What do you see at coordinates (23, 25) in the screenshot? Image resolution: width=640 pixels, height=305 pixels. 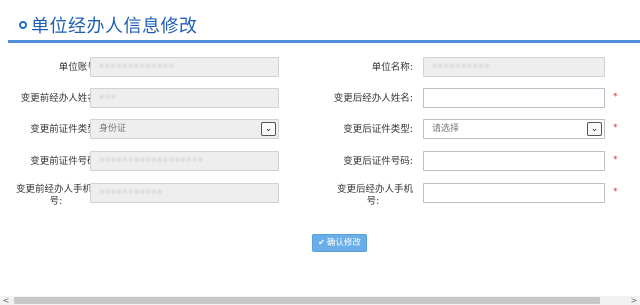 I see `title-bullet-icon` at bounding box center [23, 25].